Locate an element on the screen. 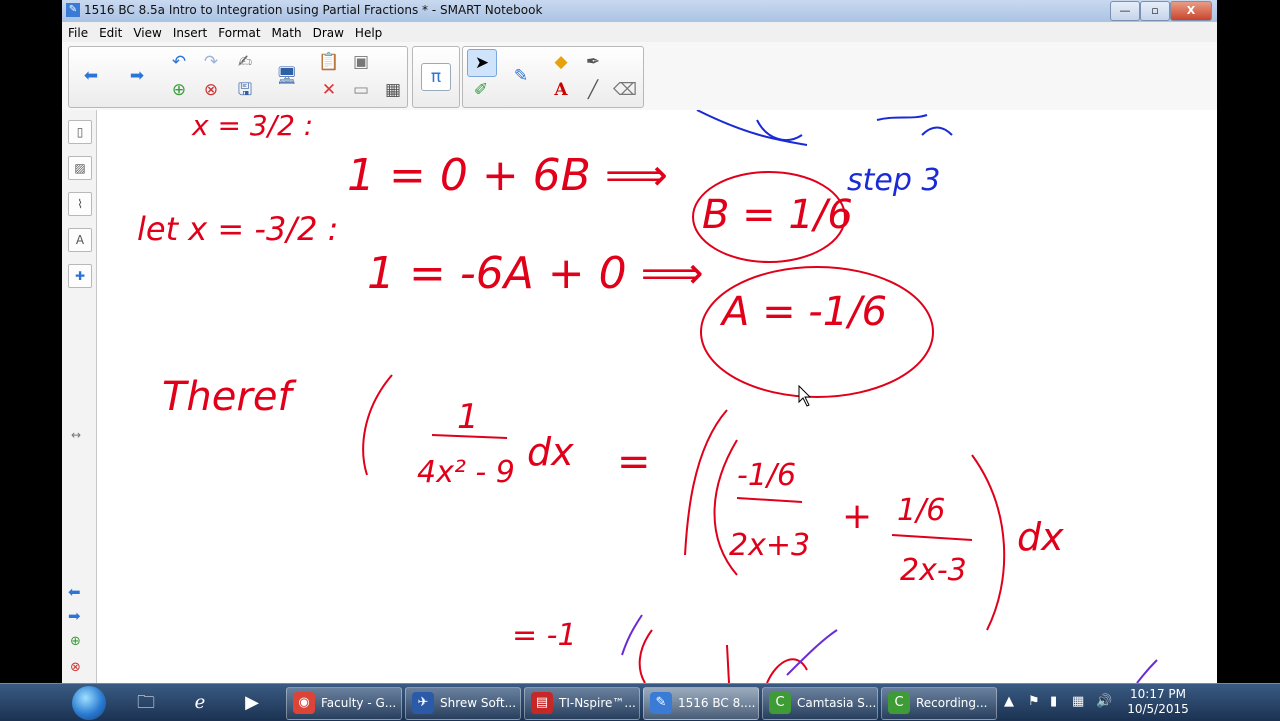  line1-left: x = 3/2 : is located at coordinates (252, 126).